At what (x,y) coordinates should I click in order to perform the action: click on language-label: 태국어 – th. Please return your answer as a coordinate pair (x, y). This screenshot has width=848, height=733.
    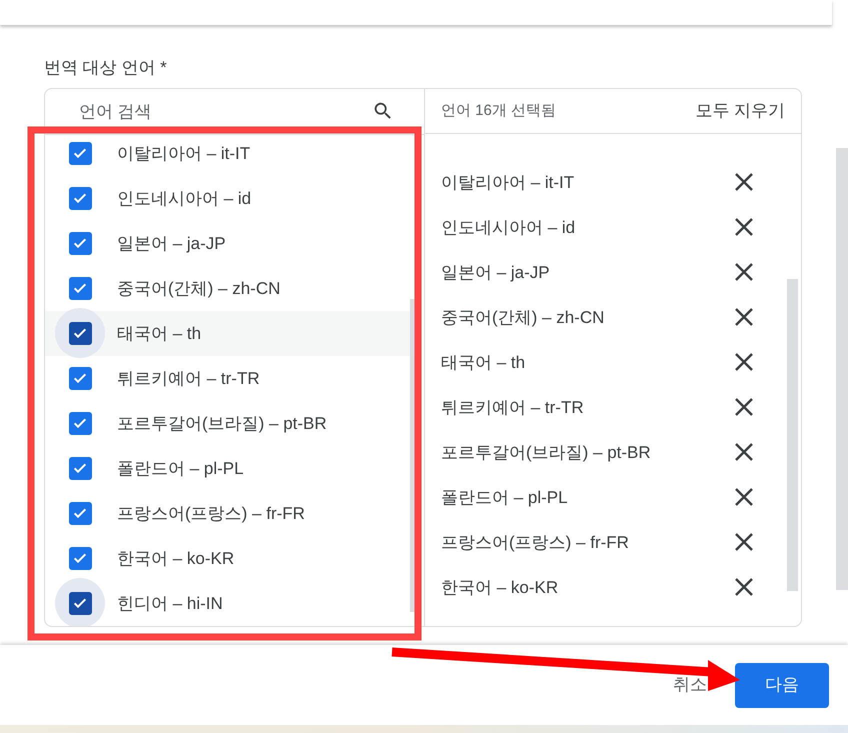
    Looking at the image, I should click on (159, 333).